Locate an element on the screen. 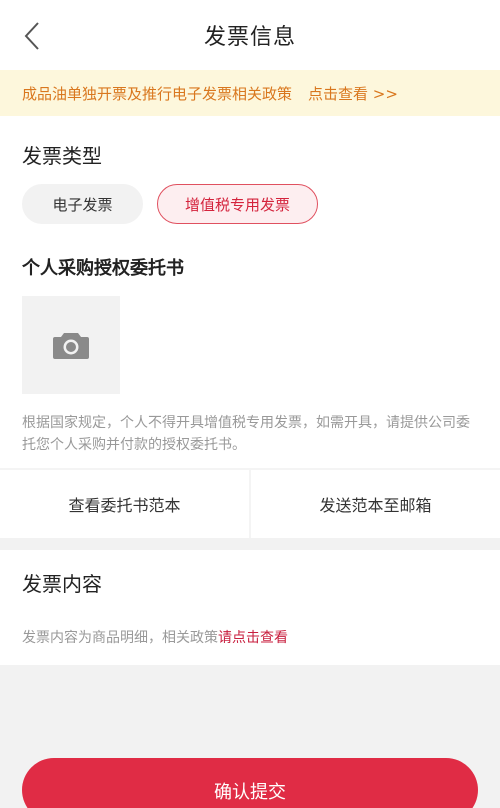 This screenshot has width=500, height=808. page-title: 发票信息 is located at coordinates (249, 37).